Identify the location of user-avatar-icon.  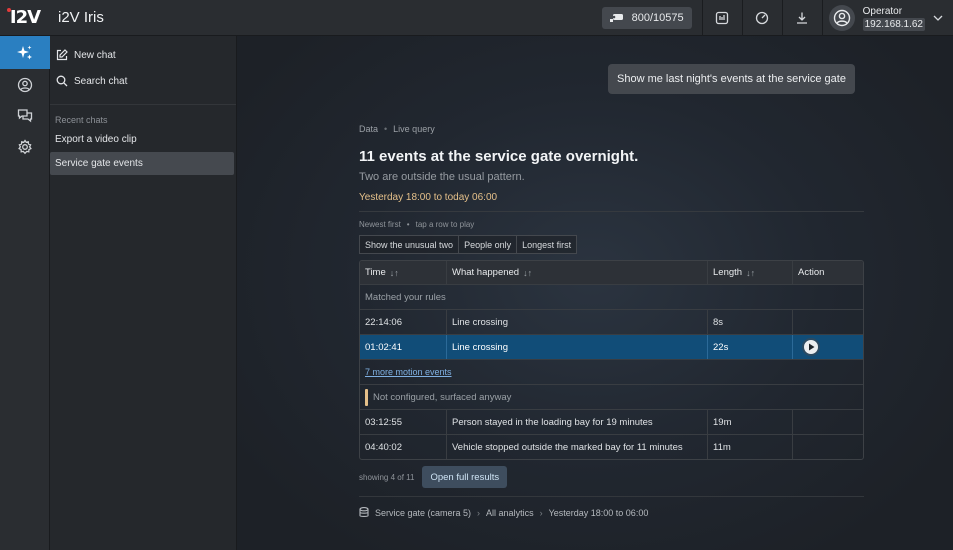
(841, 17).